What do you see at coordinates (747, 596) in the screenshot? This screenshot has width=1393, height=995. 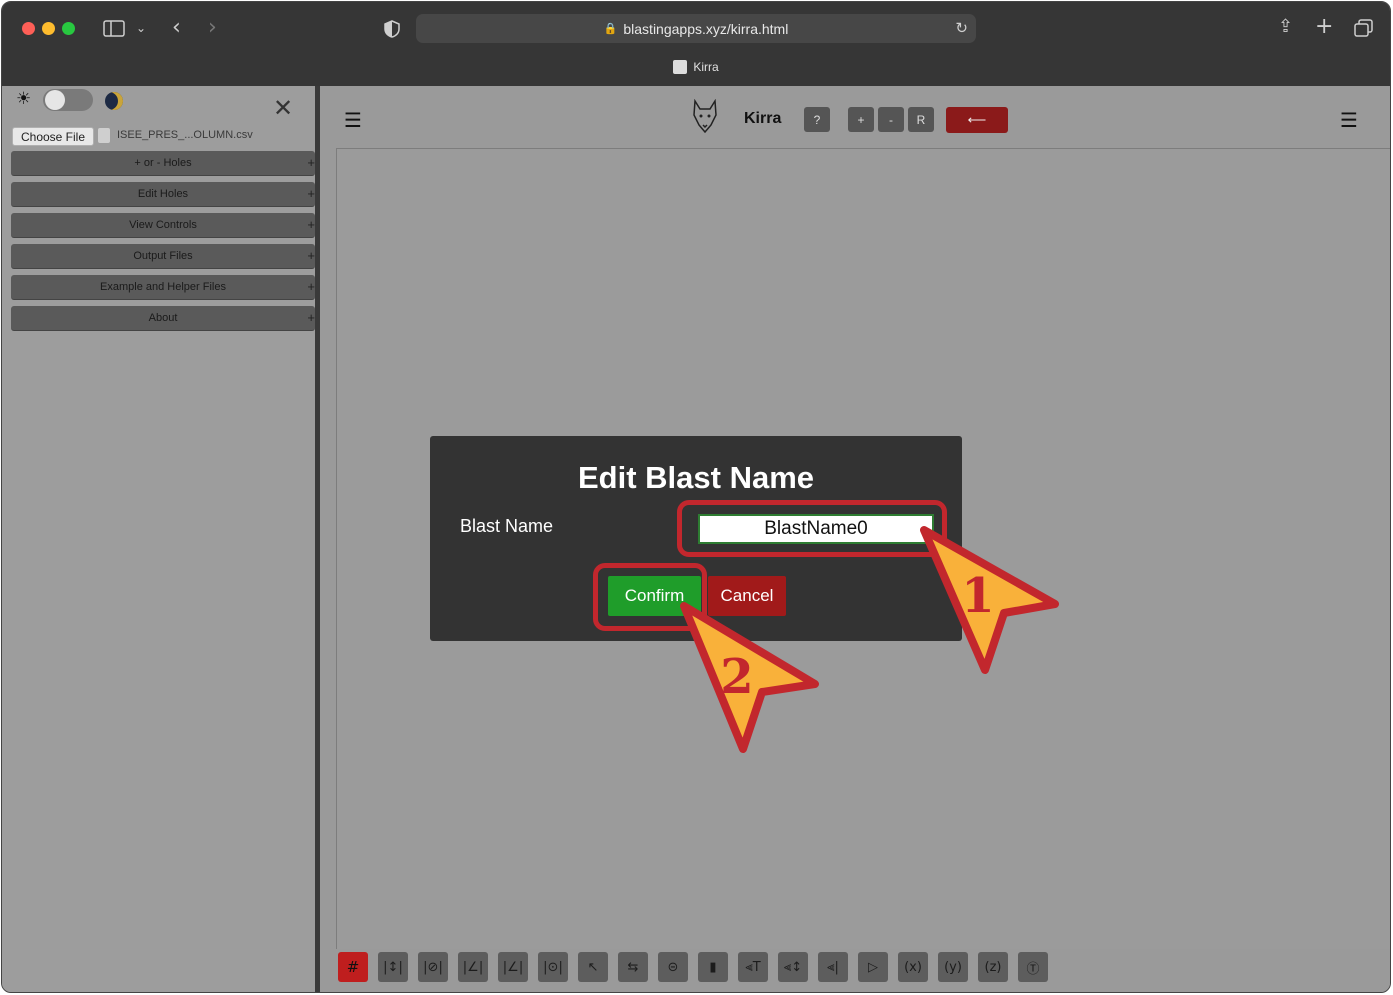 I see `cancel-button: Cancel` at bounding box center [747, 596].